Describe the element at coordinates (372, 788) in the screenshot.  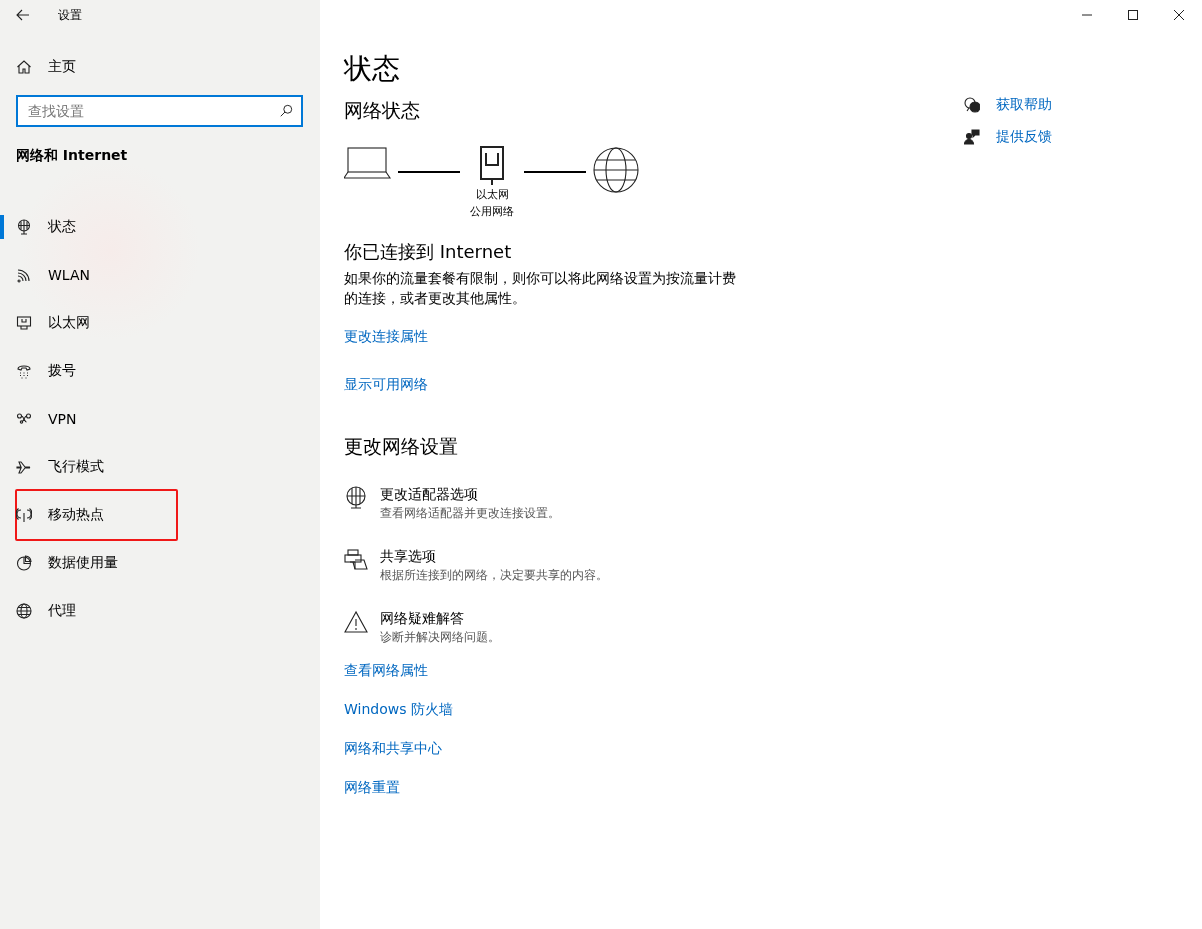
I see `settings-link: 网络重置` at that location.